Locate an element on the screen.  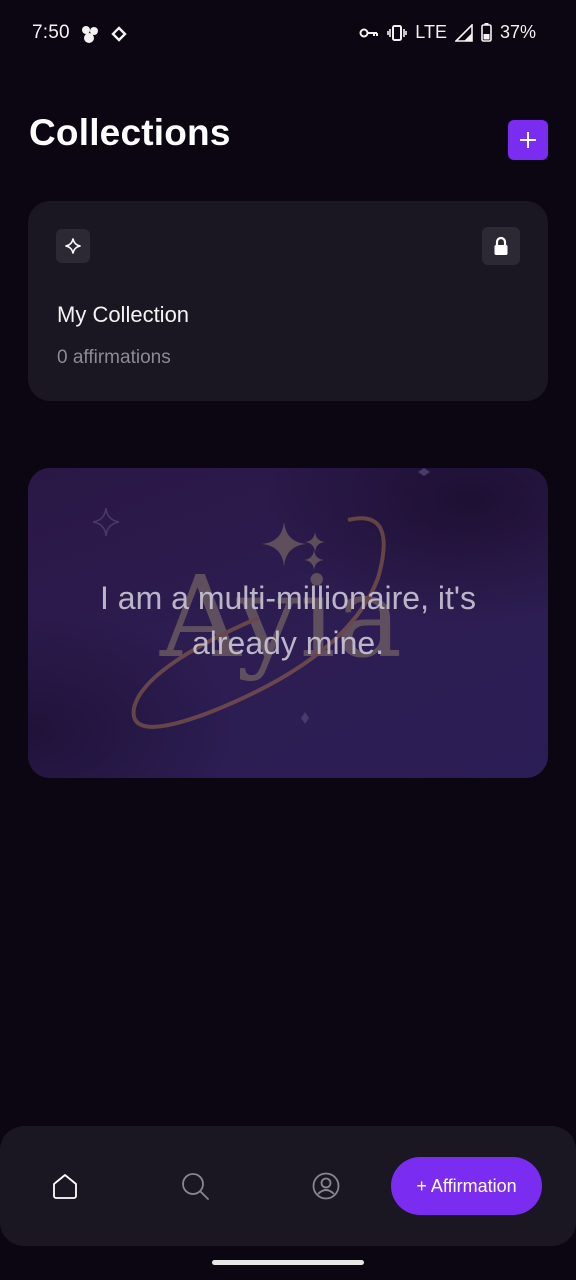
sparkle-badge is located at coordinates (73, 246).